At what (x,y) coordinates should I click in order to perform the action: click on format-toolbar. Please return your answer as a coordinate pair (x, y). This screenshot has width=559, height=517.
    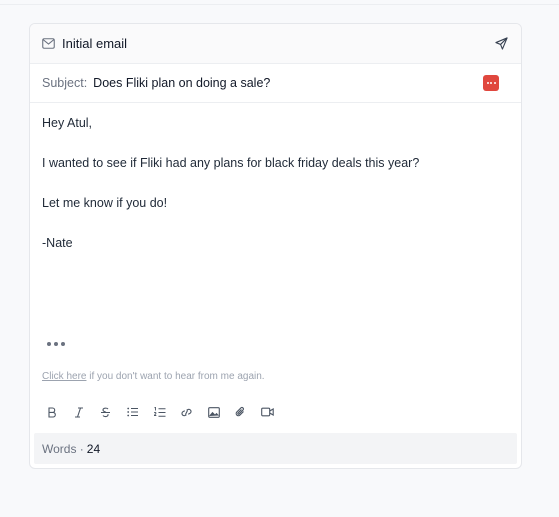
    Looking at the image, I should click on (159, 412).